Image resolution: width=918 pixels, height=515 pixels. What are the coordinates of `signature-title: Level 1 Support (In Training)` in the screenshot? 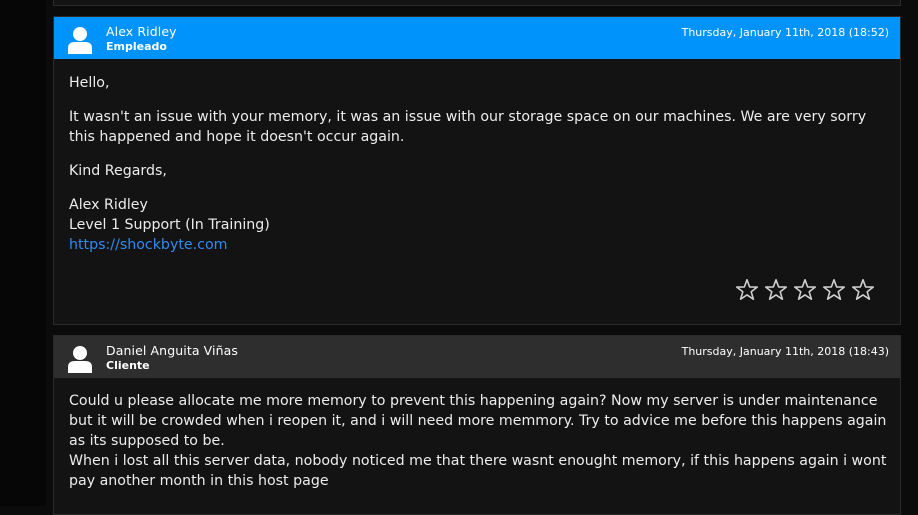 It's located at (169, 225).